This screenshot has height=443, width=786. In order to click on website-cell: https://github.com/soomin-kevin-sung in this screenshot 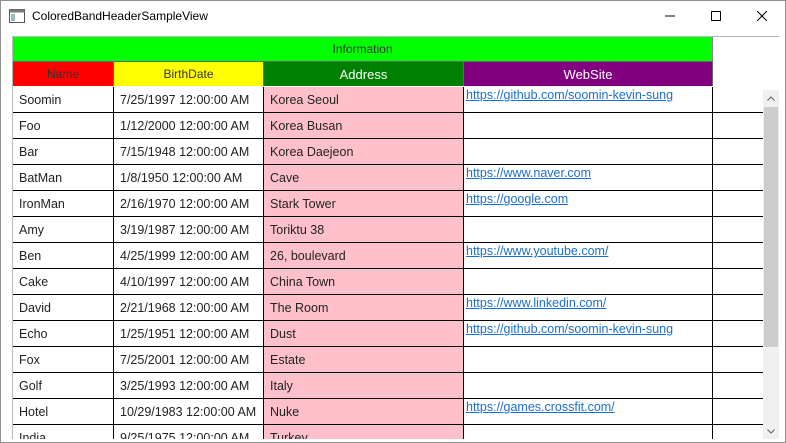, I will do `click(588, 100)`.